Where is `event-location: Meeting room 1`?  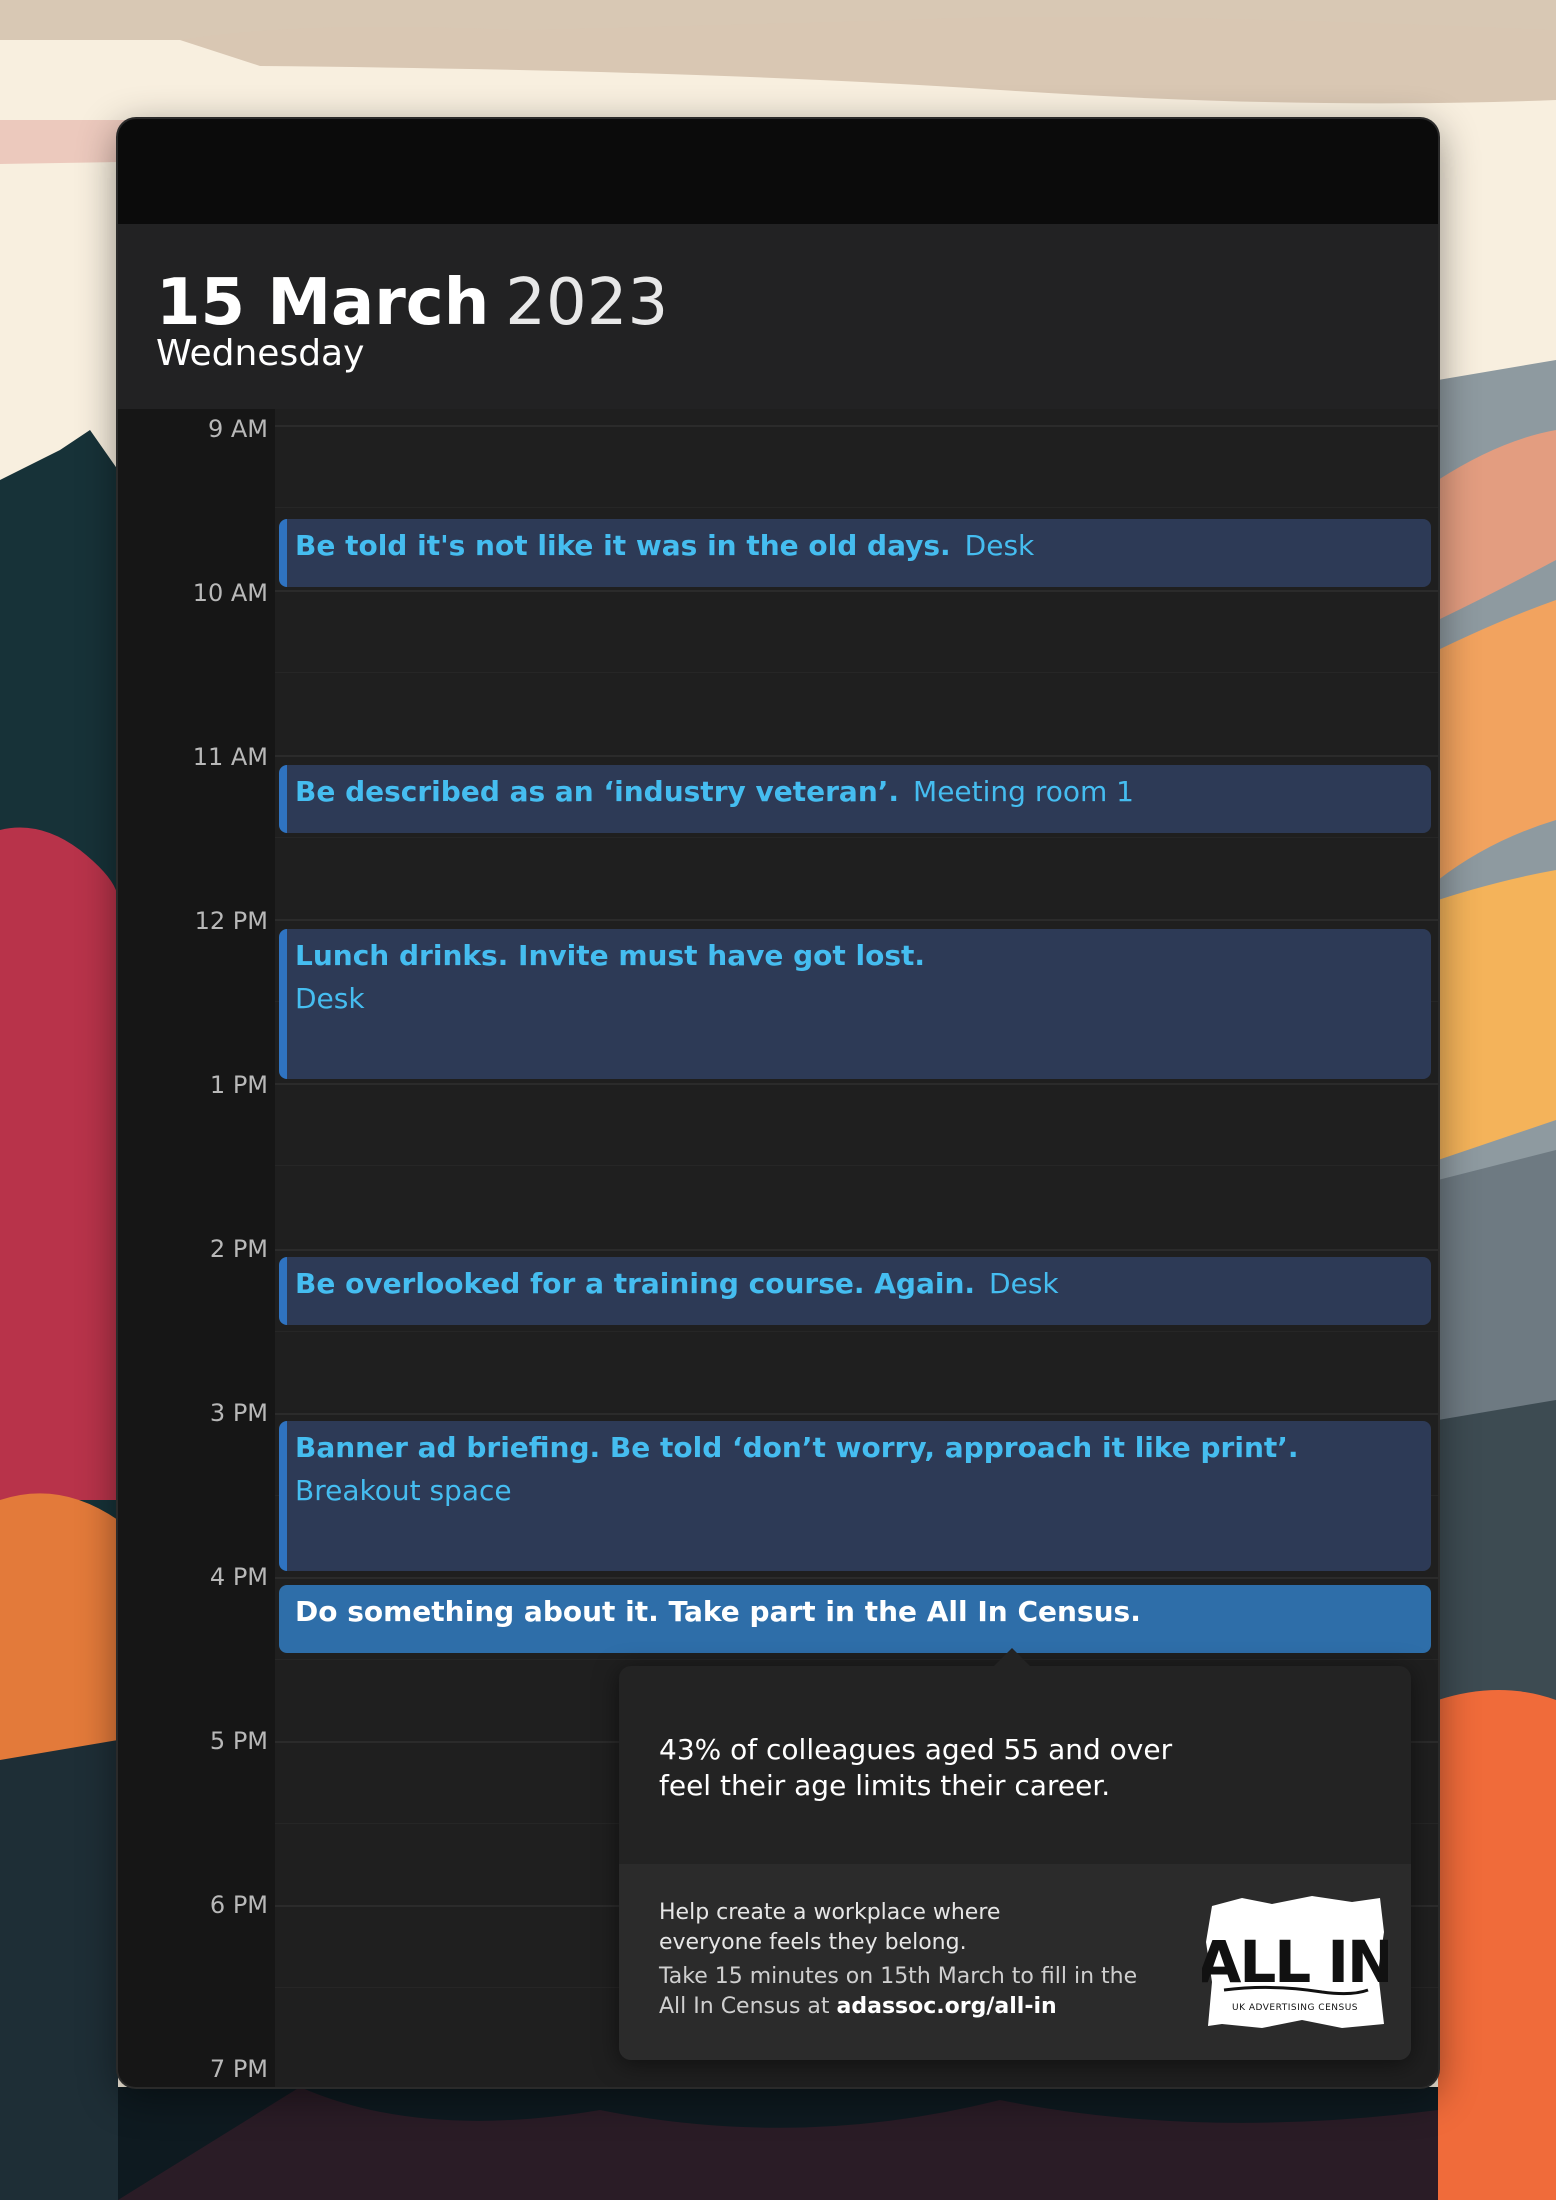 event-location: Meeting room 1 is located at coordinates (1023, 791).